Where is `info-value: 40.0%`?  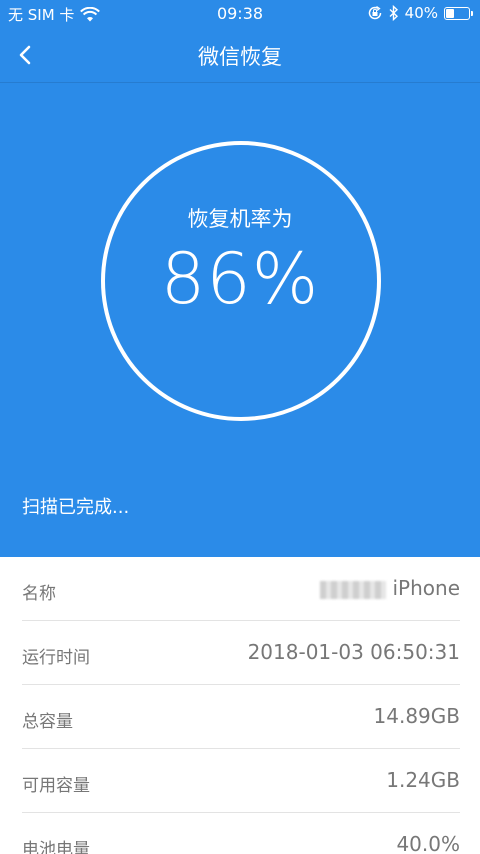 info-value: 40.0% is located at coordinates (428, 843).